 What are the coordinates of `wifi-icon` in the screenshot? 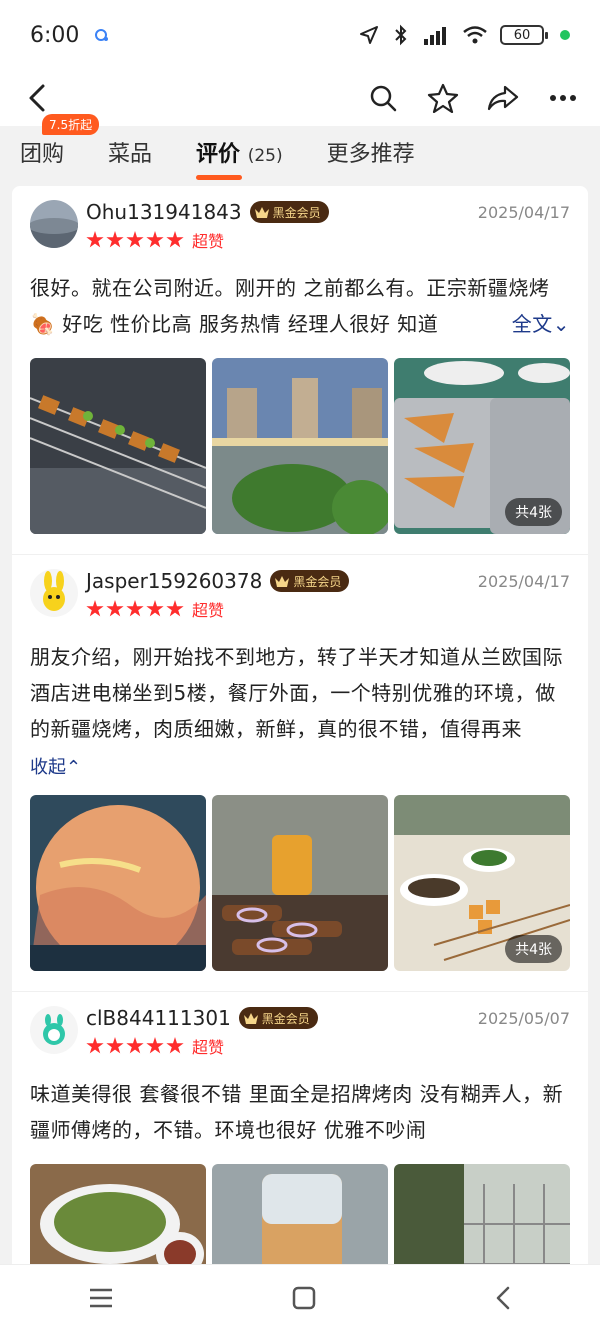 It's located at (475, 35).